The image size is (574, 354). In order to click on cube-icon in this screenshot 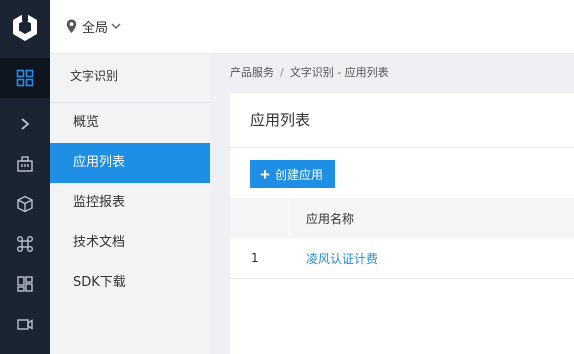, I will do `click(25, 204)`.